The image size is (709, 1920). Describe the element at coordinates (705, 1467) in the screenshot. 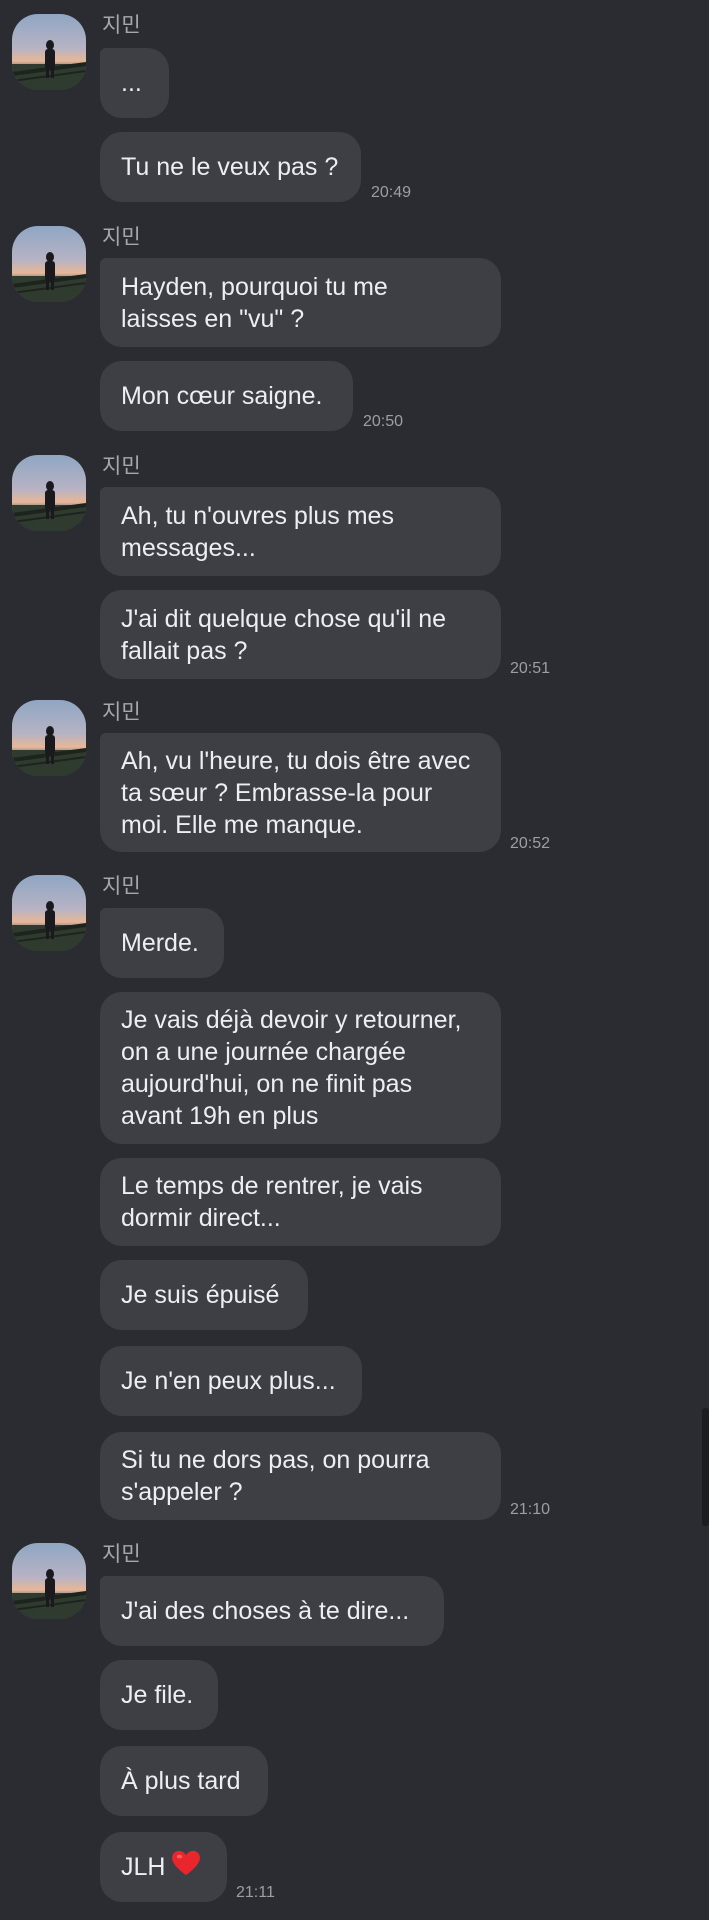

I see `scrollbar-thumb` at that location.